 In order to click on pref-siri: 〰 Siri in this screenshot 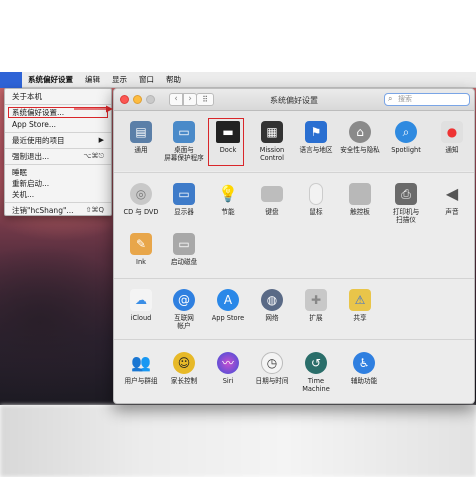, I will do `click(228, 368)`.